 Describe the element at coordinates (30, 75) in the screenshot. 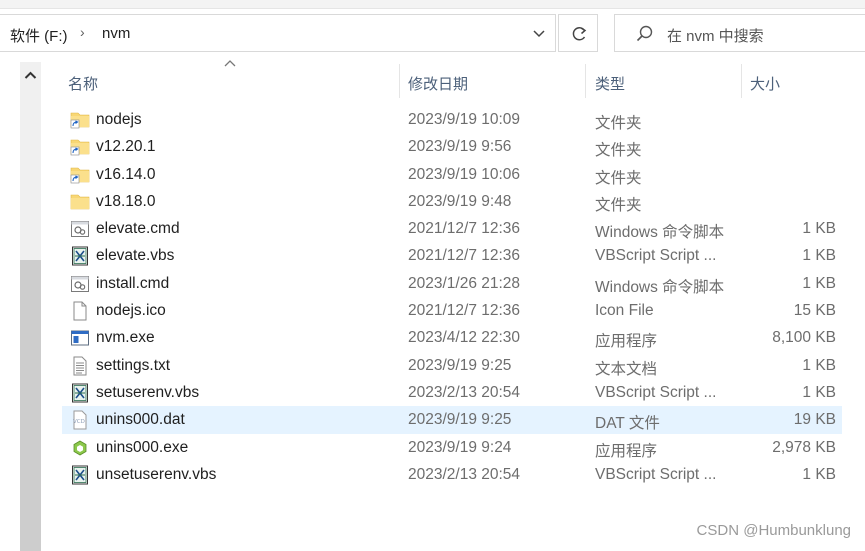

I see `scroll-up-arrow-icon` at that location.